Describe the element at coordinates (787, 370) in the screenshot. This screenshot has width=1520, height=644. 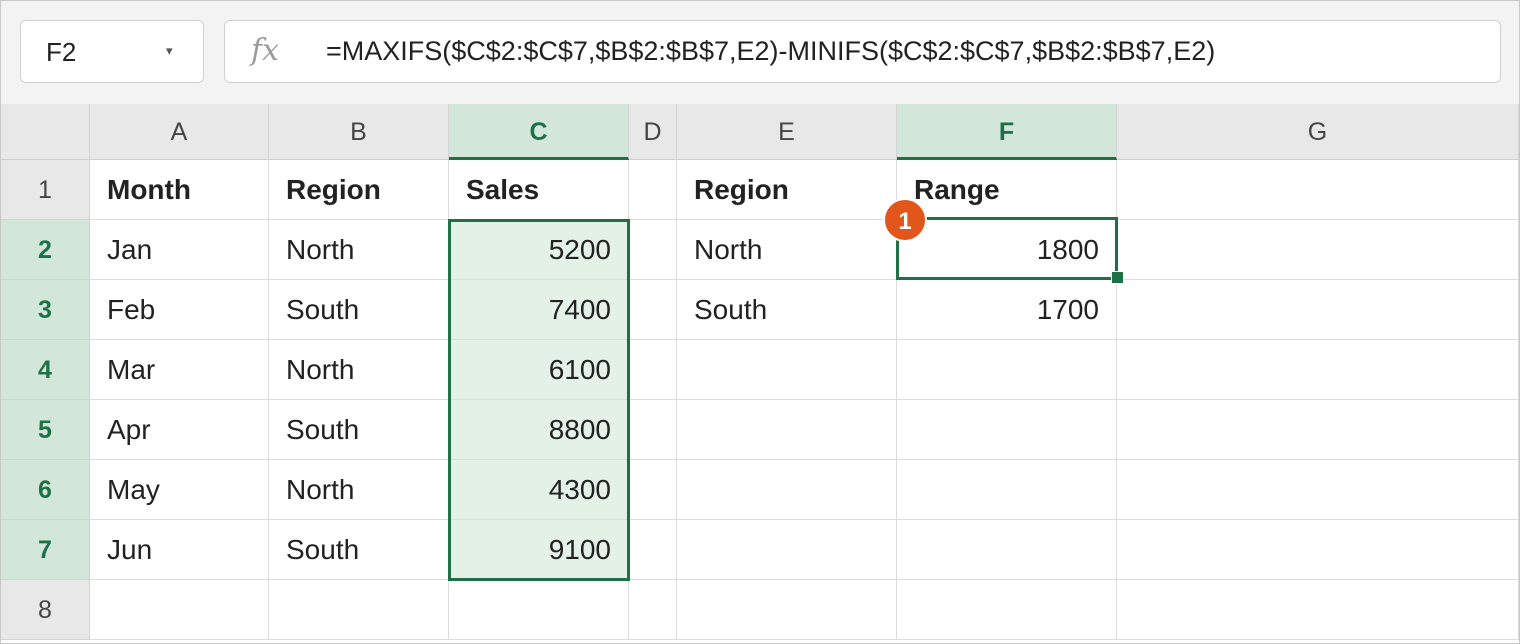
I see `cell-e4` at that location.